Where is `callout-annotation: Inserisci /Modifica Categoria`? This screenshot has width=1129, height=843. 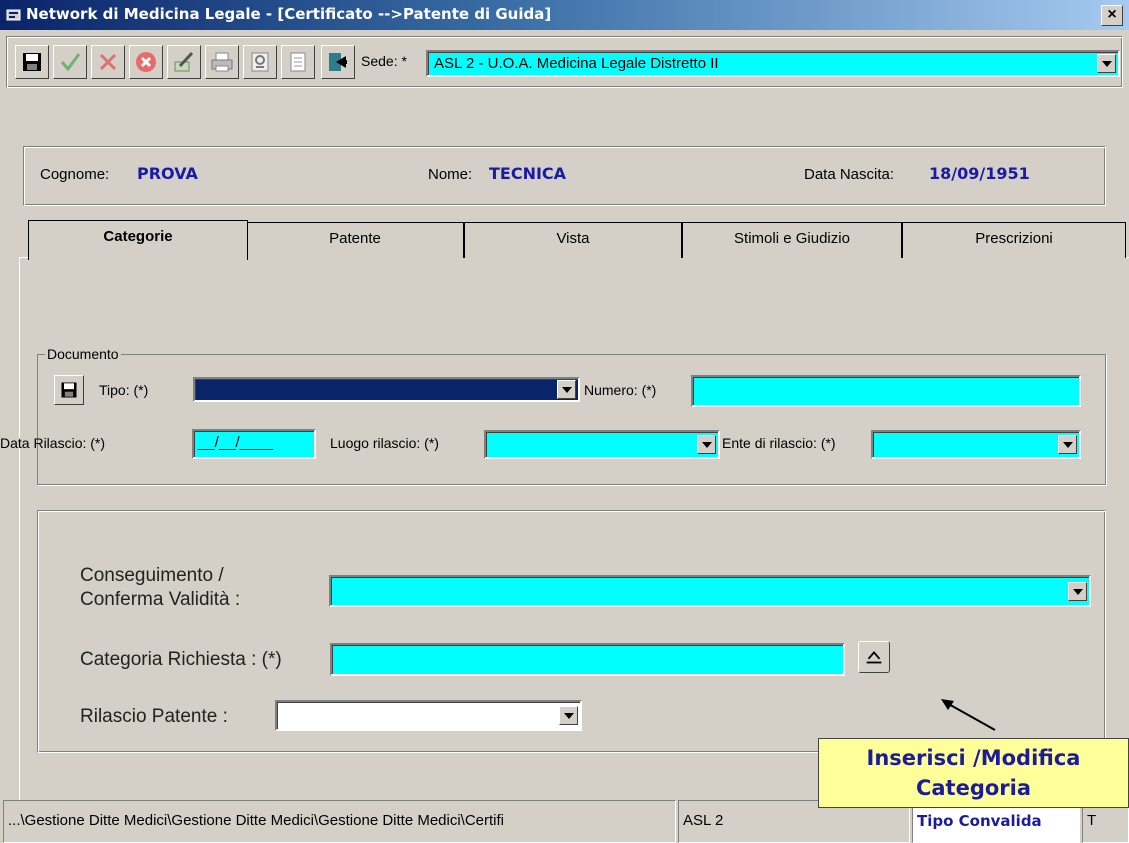
callout-annotation: Inserisci /Modifica Categoria is located at coordinates (973, 773).